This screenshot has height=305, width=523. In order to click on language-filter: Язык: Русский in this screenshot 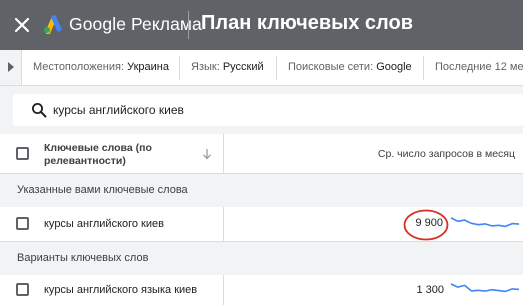, I will do `click(227, 67)`.